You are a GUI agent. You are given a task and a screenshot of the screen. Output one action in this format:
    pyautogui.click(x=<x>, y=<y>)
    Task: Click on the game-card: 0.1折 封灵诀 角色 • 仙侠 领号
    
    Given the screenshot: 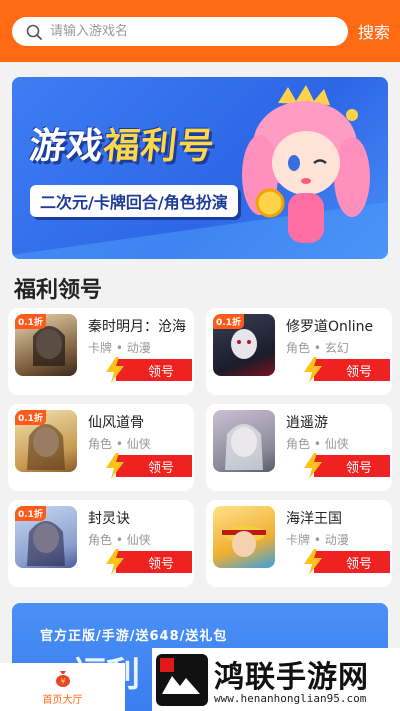 What is the action you would take?
    pyautogui.click(x=101, y=543)
    